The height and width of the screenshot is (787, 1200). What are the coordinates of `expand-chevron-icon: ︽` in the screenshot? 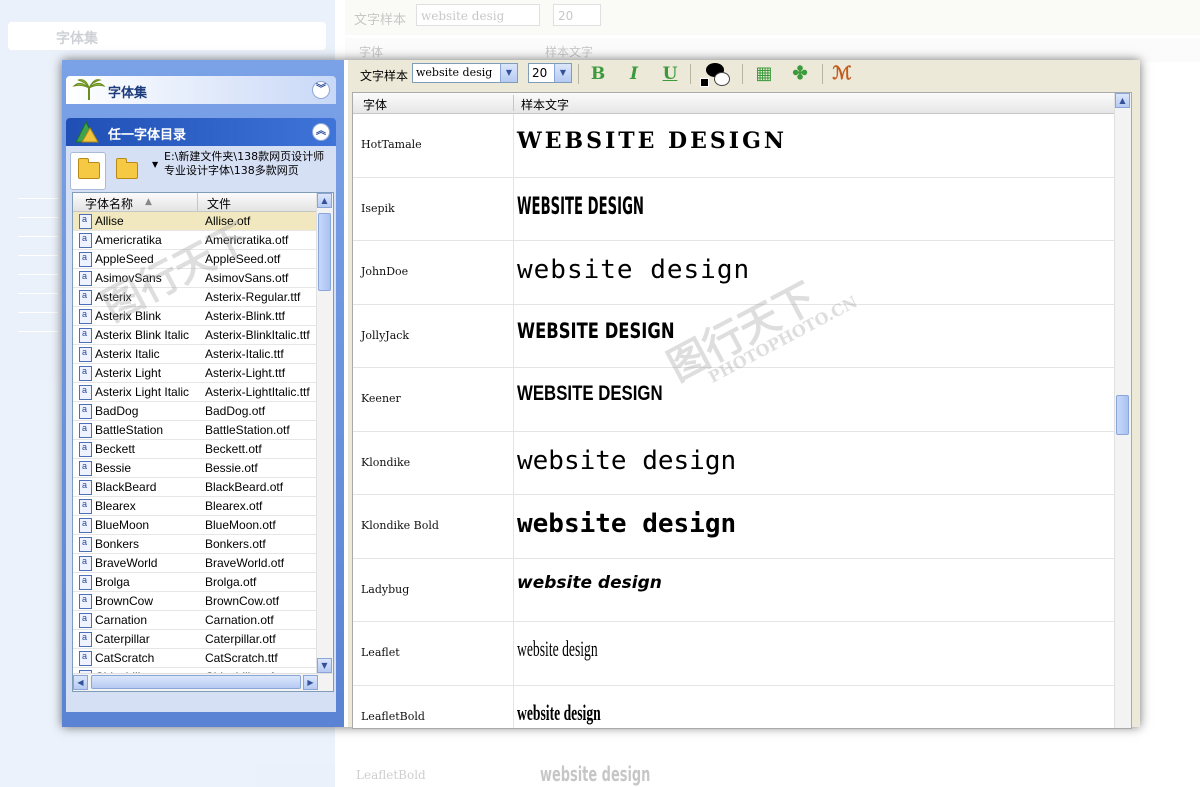 It's located at (321, 132).